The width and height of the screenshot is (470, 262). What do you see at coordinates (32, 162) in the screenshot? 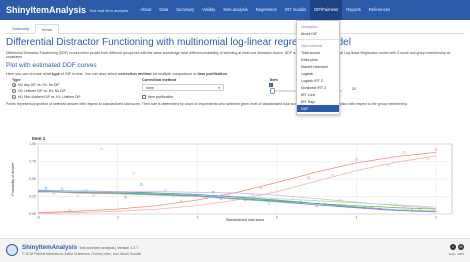
I see `y-tick-label: 0.75` at bounding box center [32, 162].